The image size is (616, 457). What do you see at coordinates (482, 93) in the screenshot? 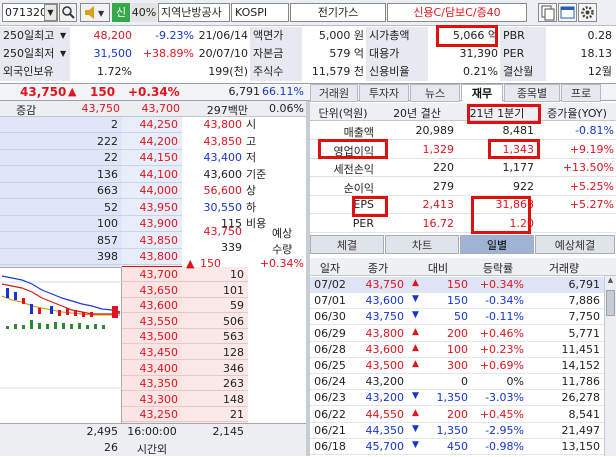
I see `tab-finance: 재무` at bounding box center [482, 93].